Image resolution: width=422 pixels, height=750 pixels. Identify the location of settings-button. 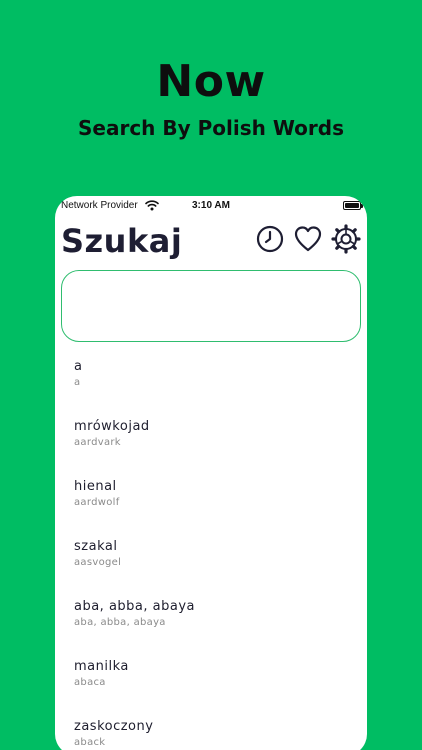
(346, 239).